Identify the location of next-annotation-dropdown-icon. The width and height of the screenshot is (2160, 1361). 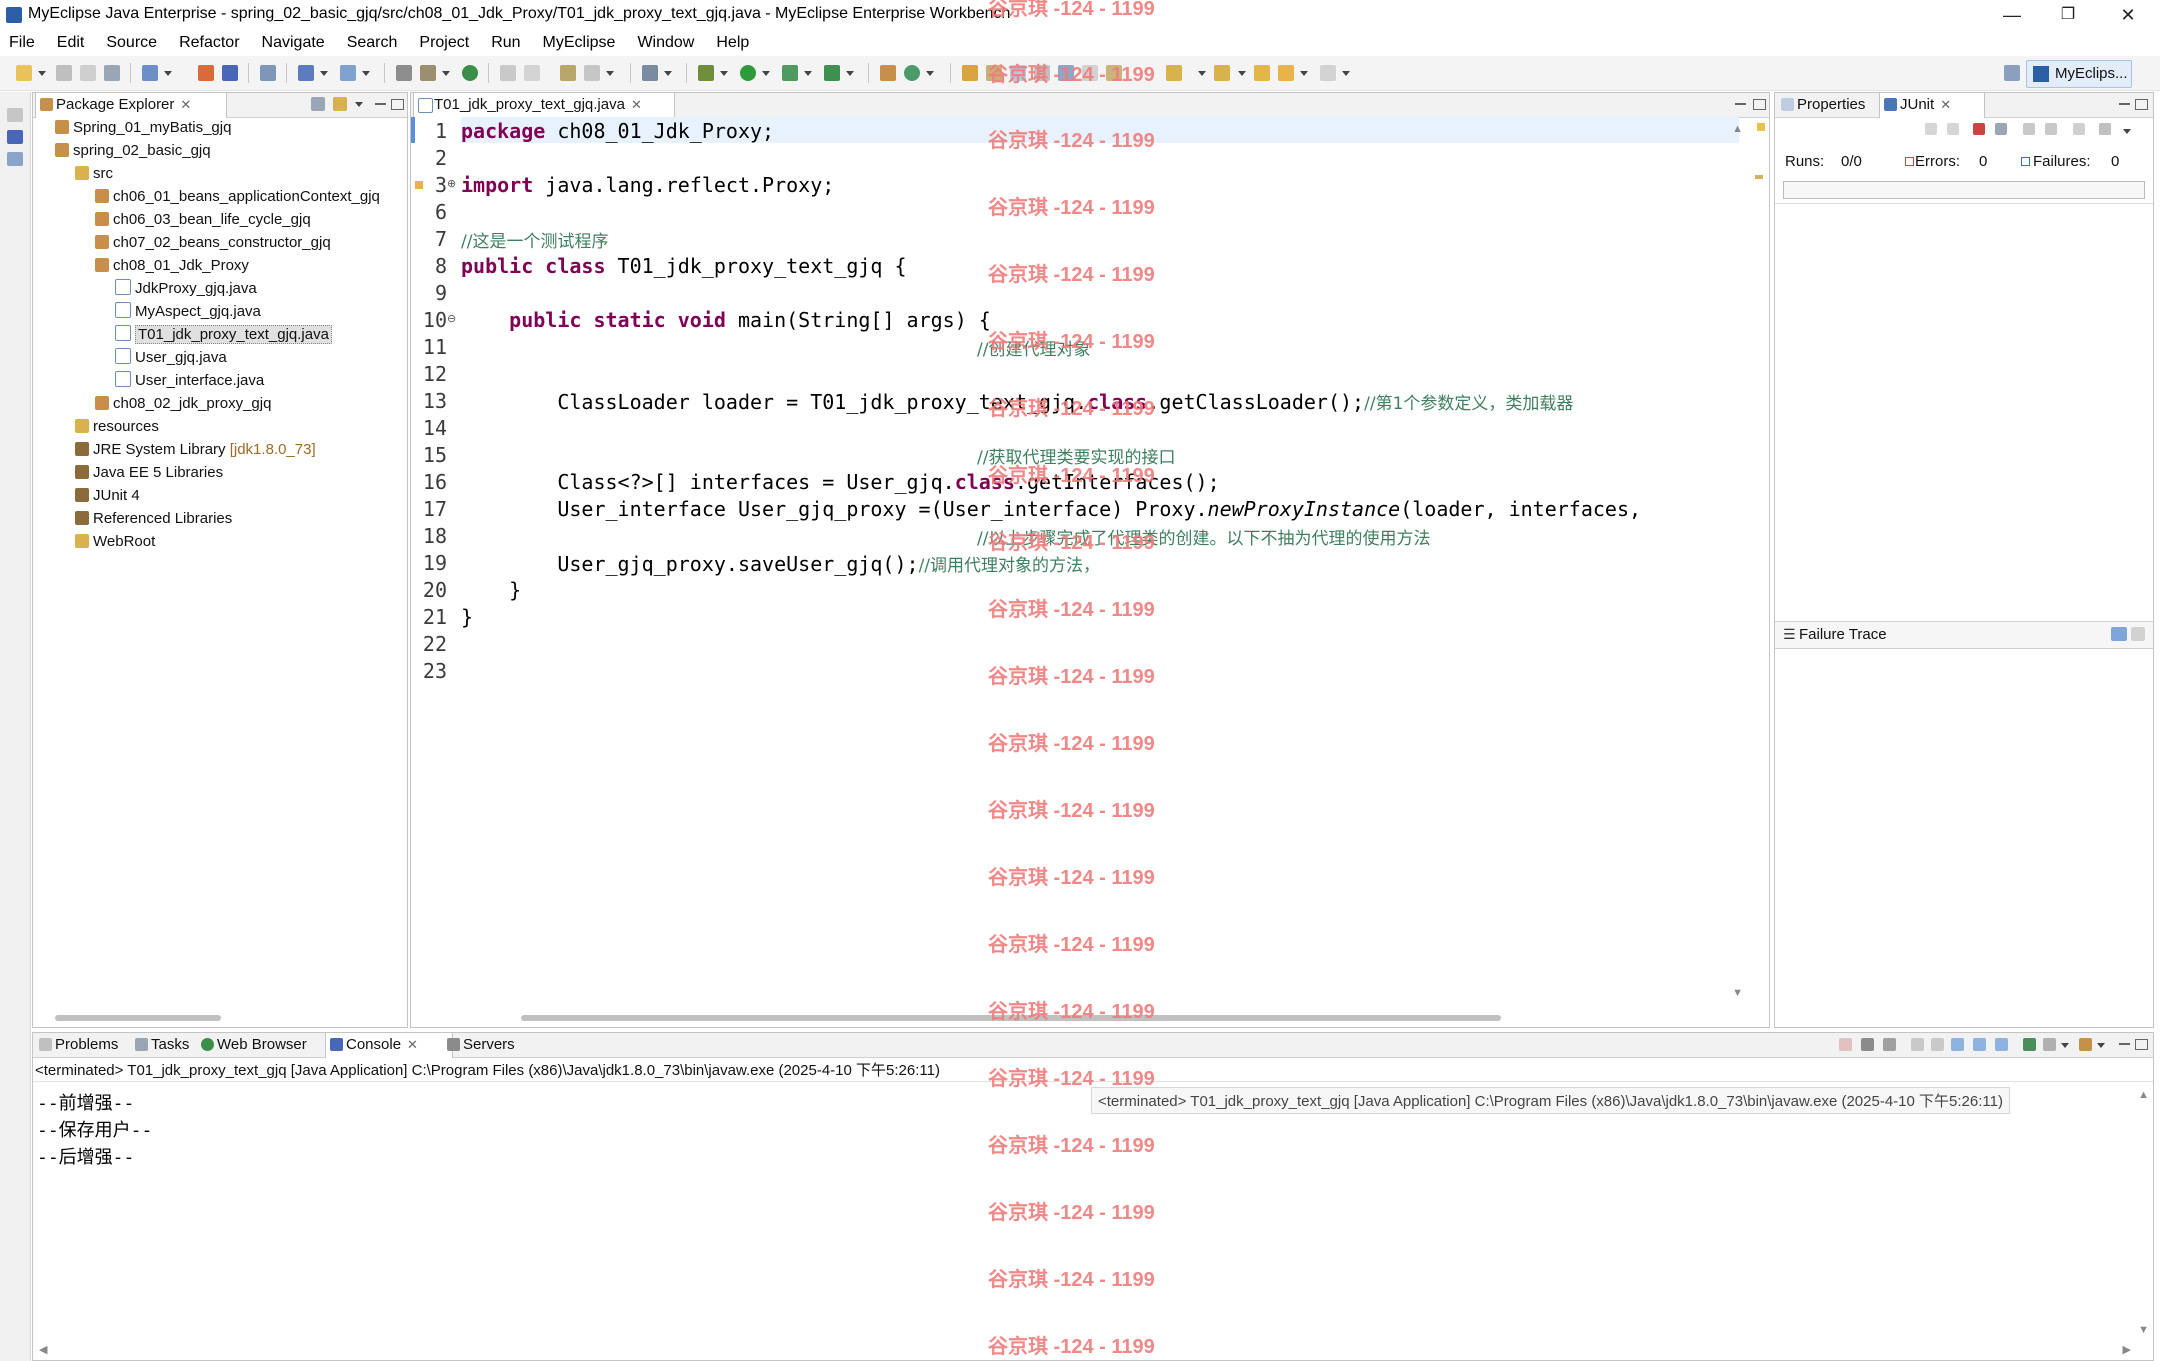
(1202, 73).